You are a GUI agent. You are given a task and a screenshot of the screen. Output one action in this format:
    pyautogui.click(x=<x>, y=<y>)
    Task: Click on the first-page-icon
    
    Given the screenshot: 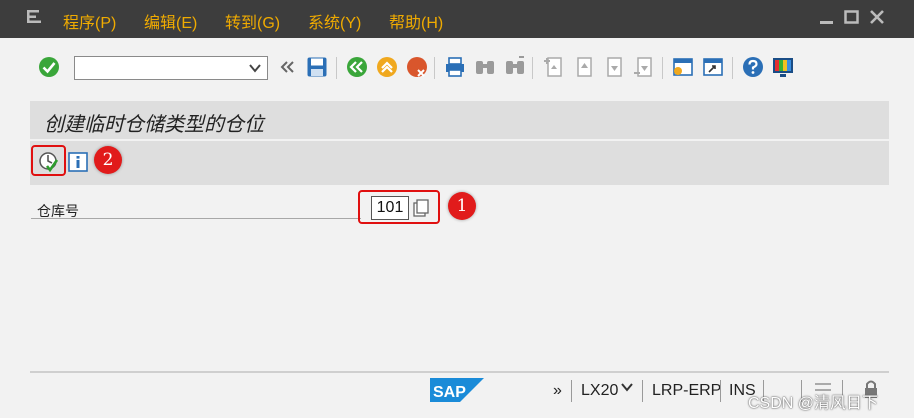 What is the action you would take?
    pyautogui.click(x=553, y=67)
    